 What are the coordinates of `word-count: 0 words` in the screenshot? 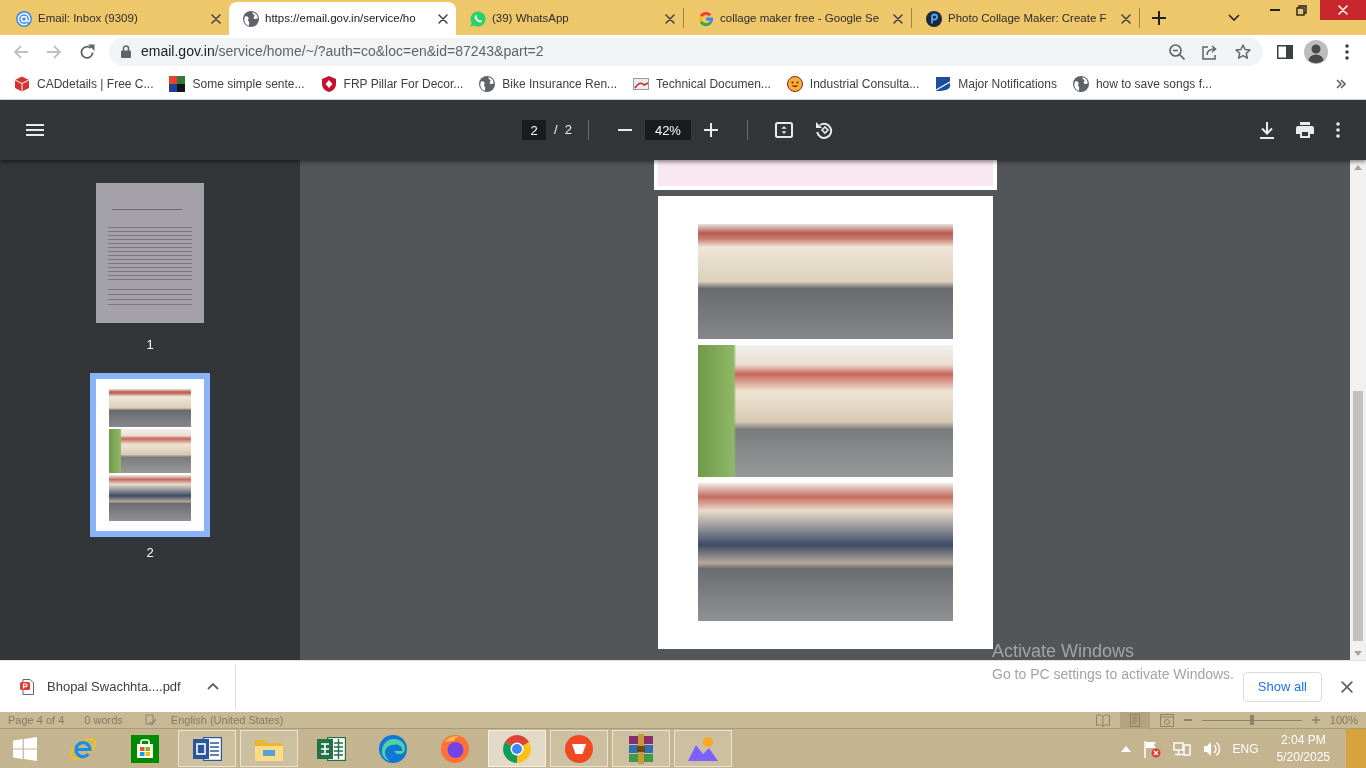 It's located at (103, 720).